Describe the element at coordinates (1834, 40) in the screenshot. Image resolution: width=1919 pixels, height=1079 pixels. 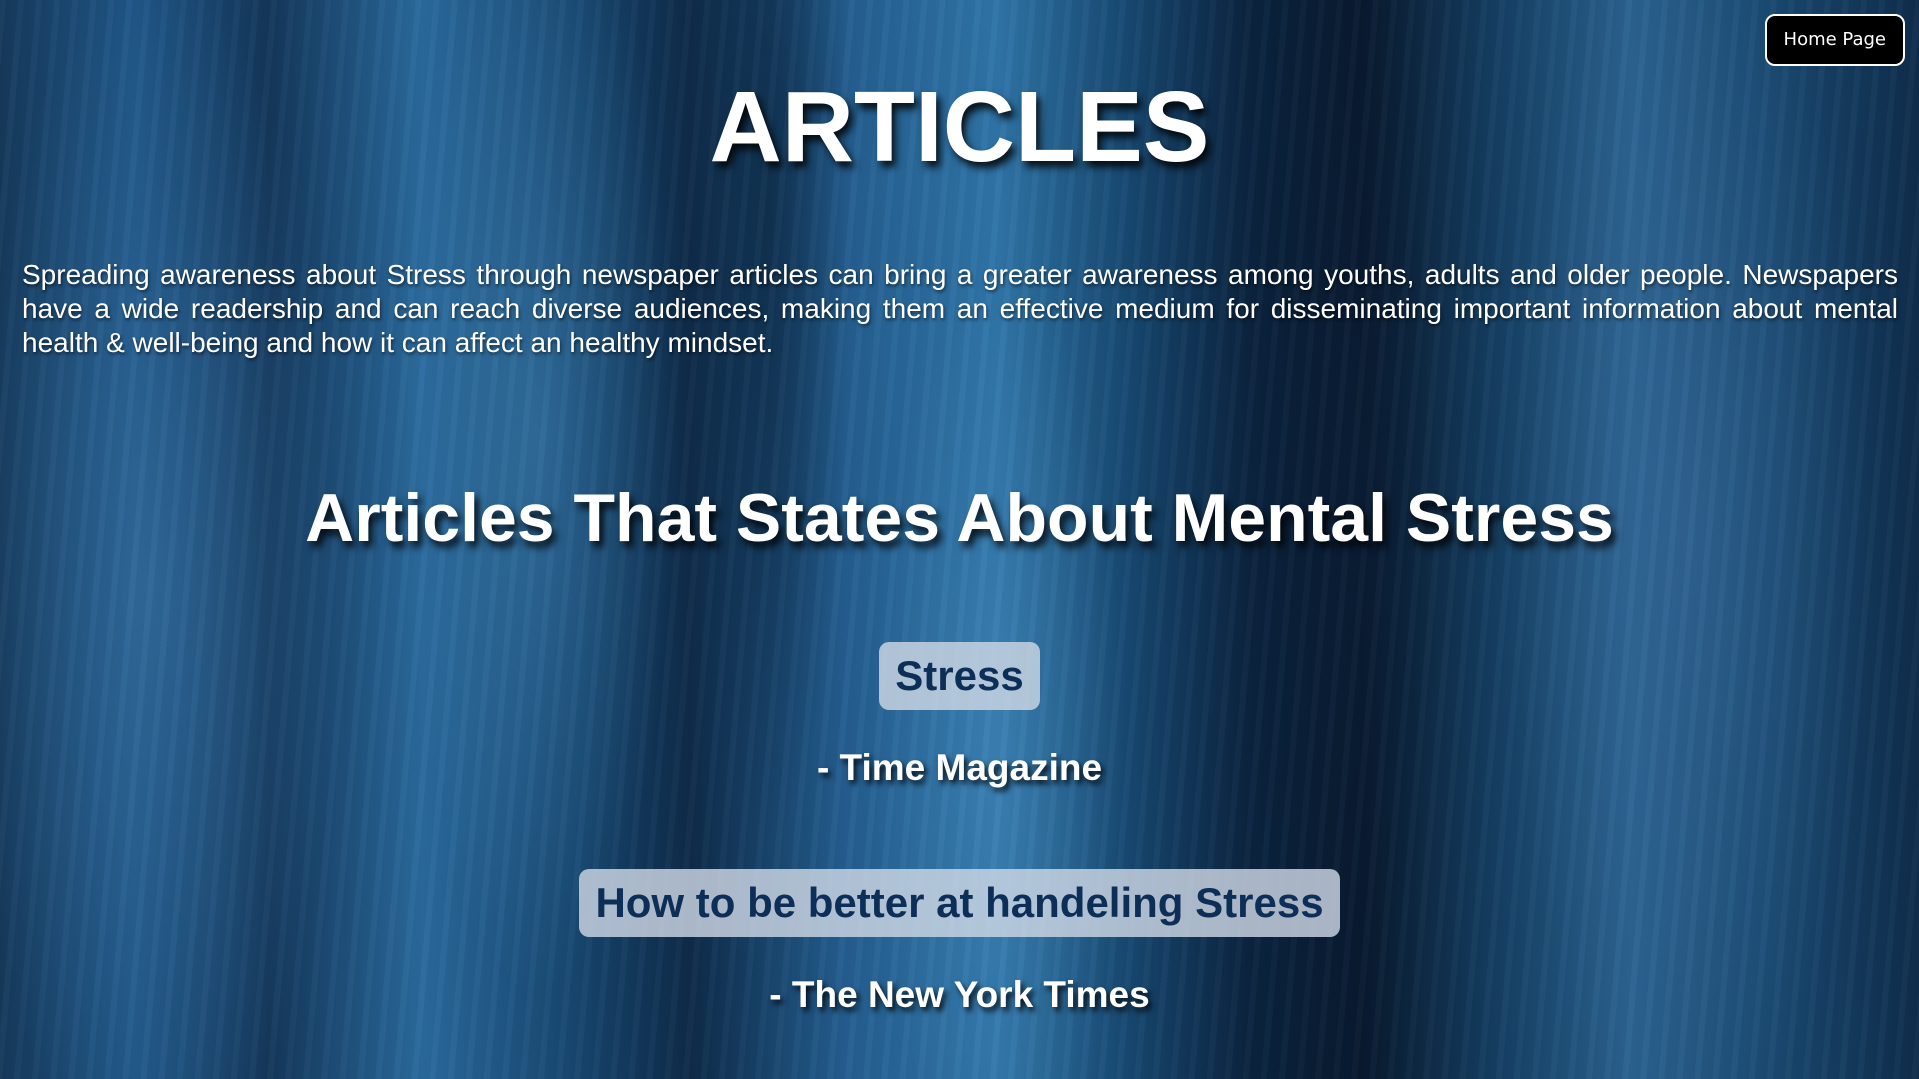
I see `home-page-button: Home Page` at that location.